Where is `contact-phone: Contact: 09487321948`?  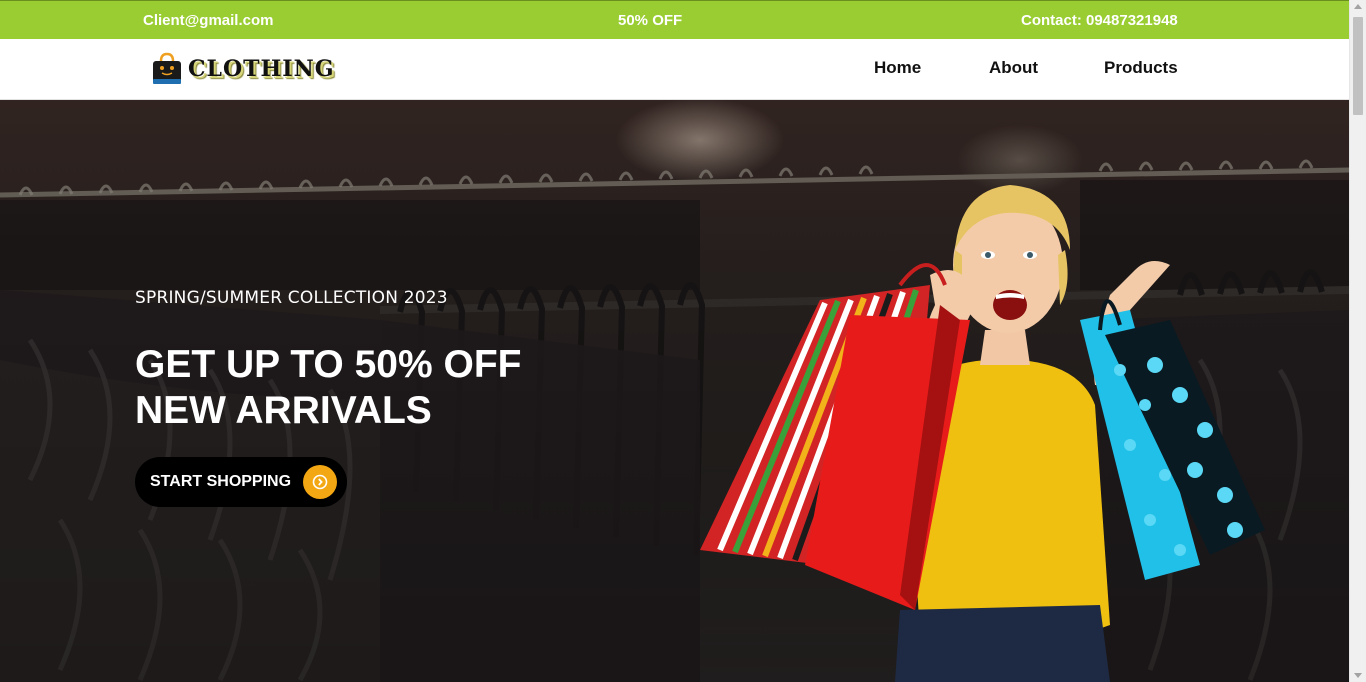 contact-phone: Contact: 09487321948 is located at coordinates (1099, 20).